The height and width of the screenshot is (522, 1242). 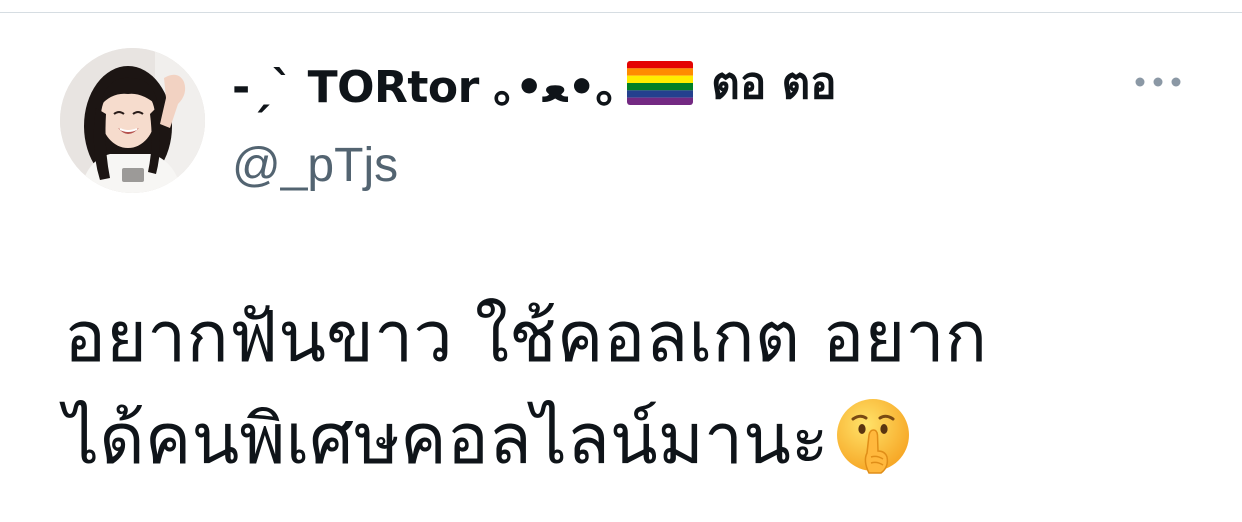 What do you see at coordinates (773, 83) in the screenshot?
I see `author-display-name-suffix: ตอ ตอ` at bounding box center [773, 83].